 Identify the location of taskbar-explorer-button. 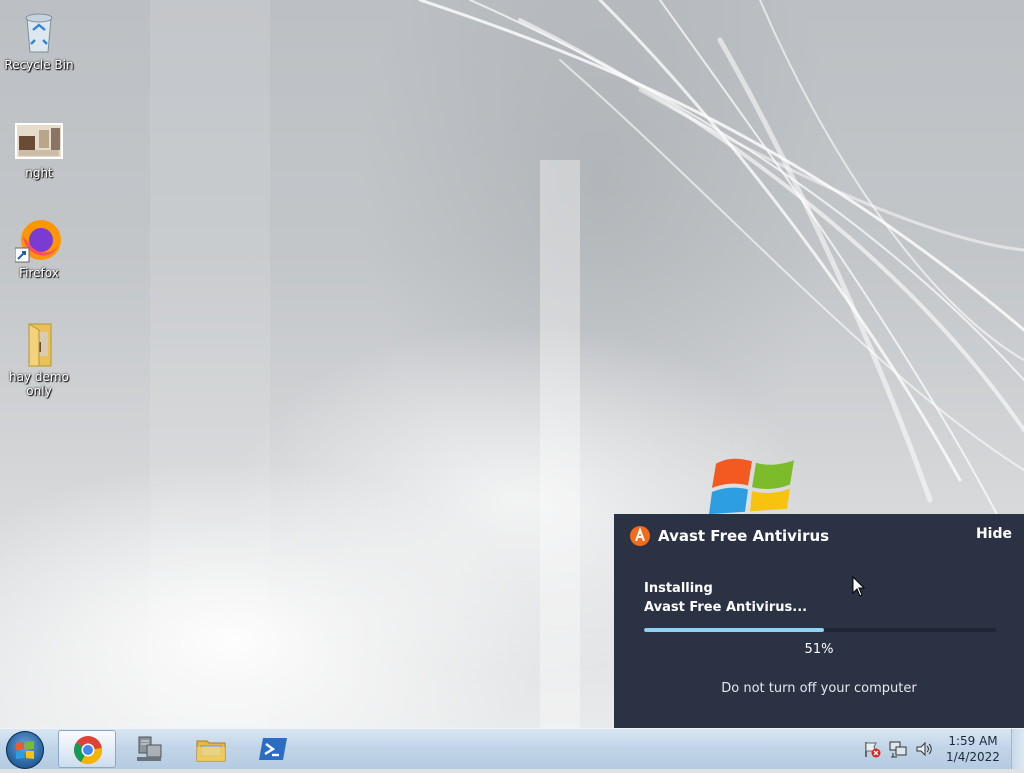
(211, 749).